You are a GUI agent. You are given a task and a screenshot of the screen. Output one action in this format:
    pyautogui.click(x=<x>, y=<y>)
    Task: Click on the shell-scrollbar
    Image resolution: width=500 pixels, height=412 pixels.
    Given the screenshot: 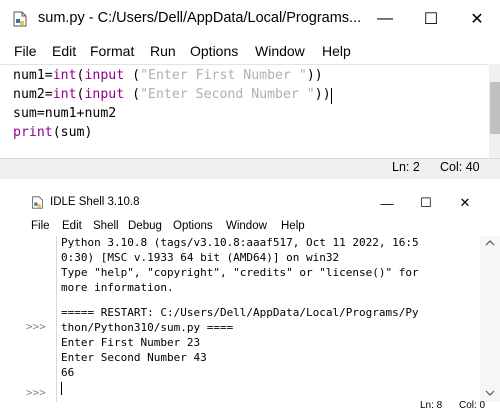 What is the action you would take?
    pyautogui.click(x=490, y=319)
    